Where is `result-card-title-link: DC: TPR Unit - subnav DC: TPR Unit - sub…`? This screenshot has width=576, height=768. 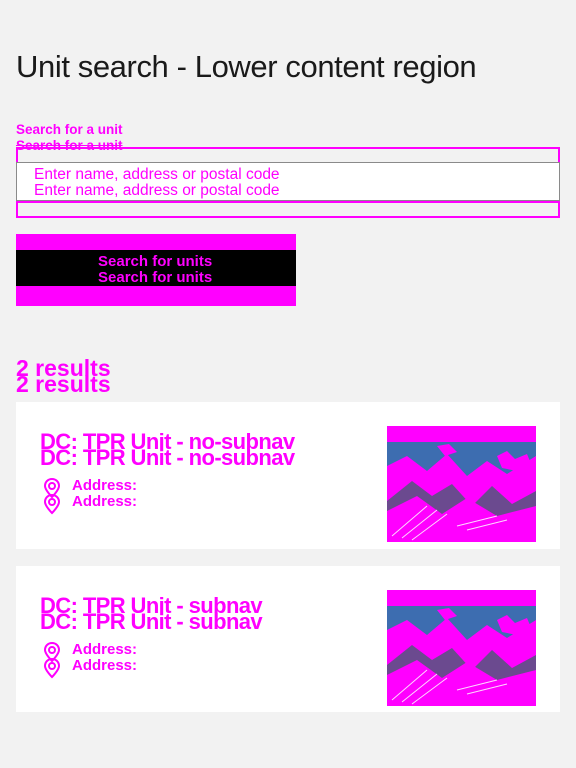 result-card-title-link: DC: TPR Unit - subnav DC: TPR Unit - sub… is located at coordinates (151, 614).